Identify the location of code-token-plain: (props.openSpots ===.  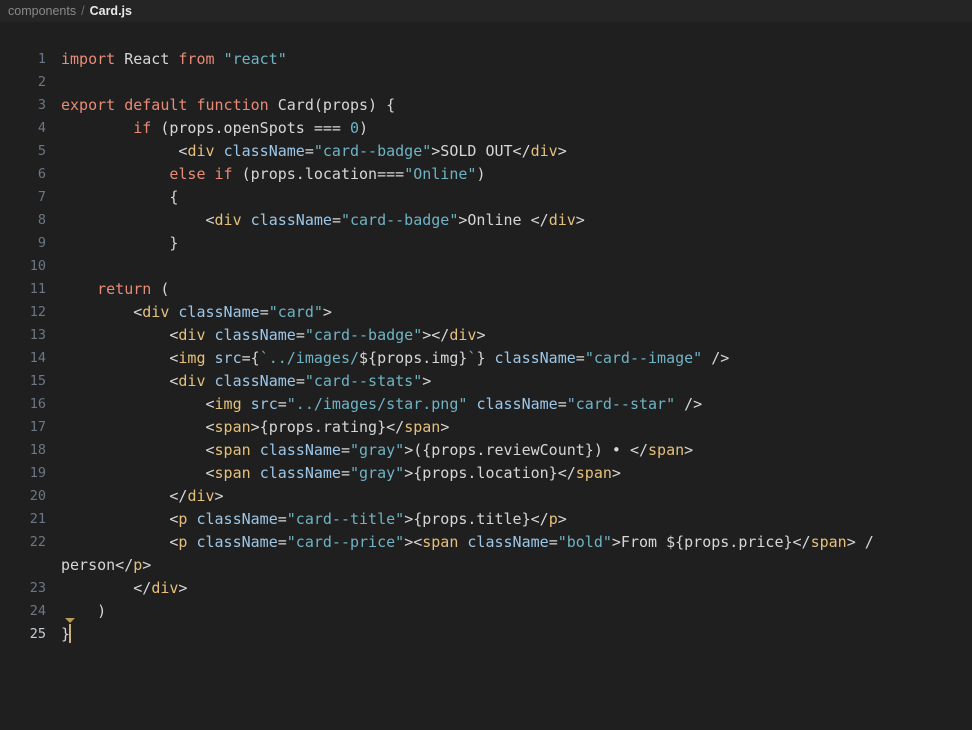
(250, 128).